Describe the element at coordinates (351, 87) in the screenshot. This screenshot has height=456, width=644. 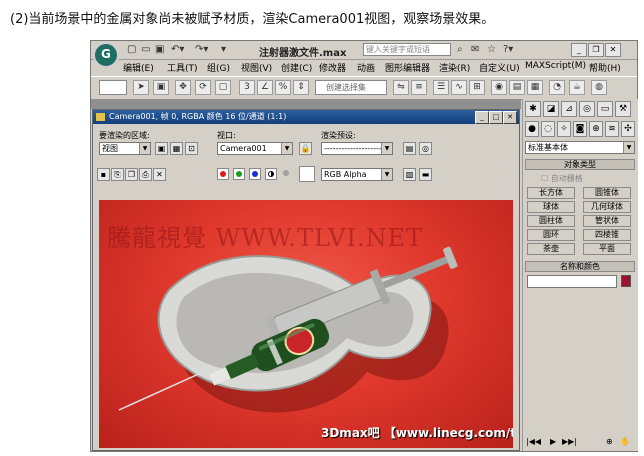
I see `named-selection-input: 创建选择集` at that location.